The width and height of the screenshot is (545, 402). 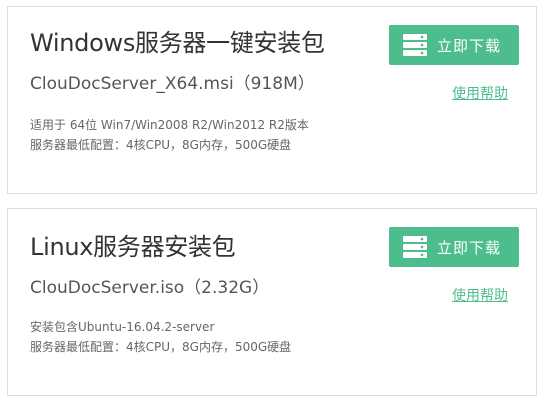 I want to click on package-filename: ClouDocServer.iso（2.32G）, so click(x=150, y=288).